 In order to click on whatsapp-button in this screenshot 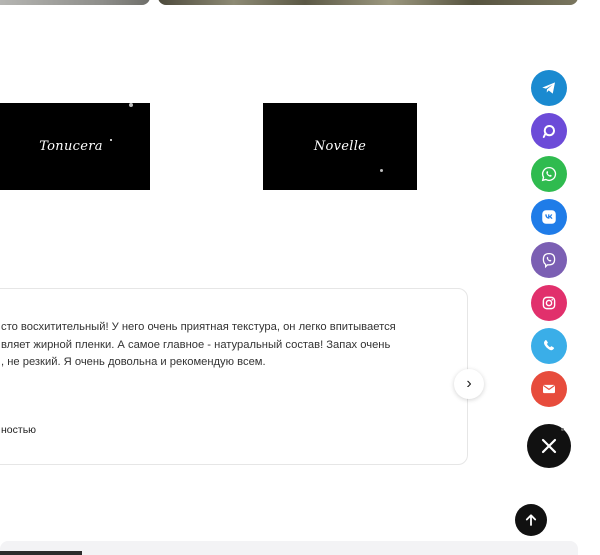, I will do `click(549, 174)`.